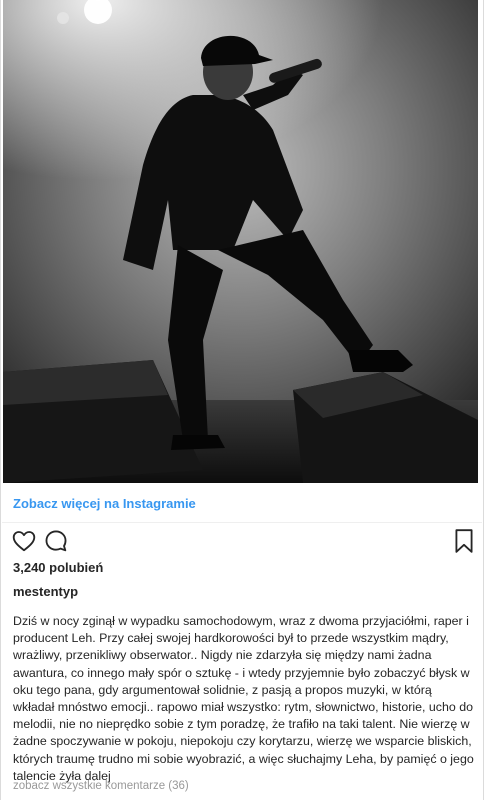 Image resolution: width=486 pixels, height=800 pixels. Describe the element at coordinates (243, 504) in the screenshot. I see `see-more-on-instagram: Zobacz więcej na Instagramie` at that location.